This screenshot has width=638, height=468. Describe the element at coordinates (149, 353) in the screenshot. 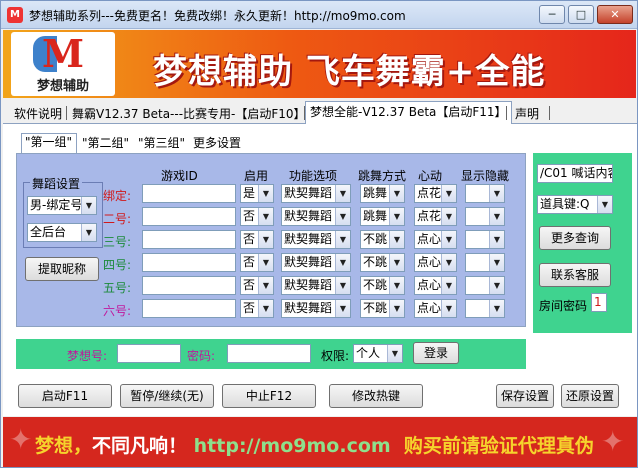

I see `account-input` at that location.